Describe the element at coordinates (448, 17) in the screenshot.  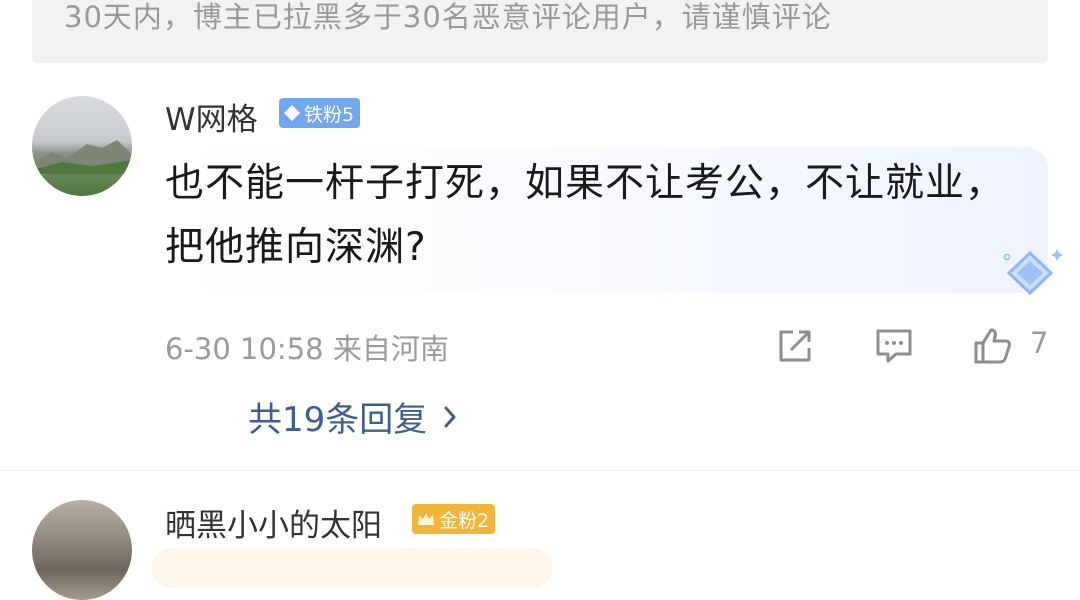
I see `notice-text: 30天内，博主已拉黑多于30名恶意评论用户，请谨慎评论` at that location.